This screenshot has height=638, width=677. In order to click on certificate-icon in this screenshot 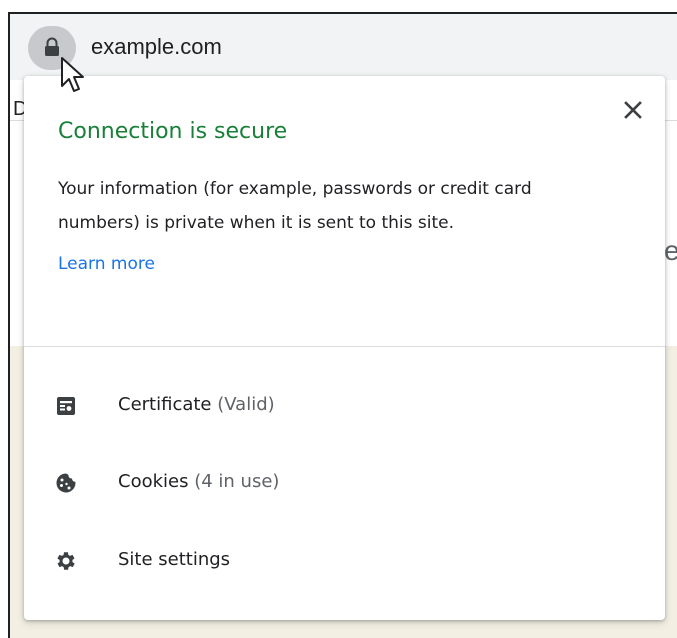, I will do `click(66, 406)`.